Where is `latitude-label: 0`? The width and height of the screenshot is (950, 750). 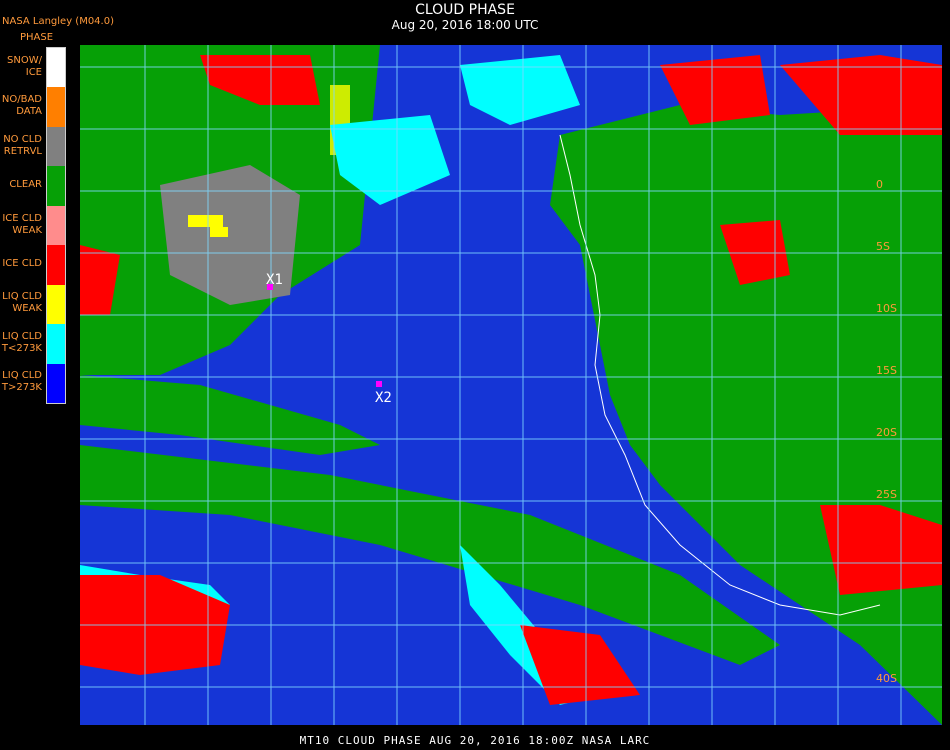
latitude-label: 0 is located at coordinates (879, 184).